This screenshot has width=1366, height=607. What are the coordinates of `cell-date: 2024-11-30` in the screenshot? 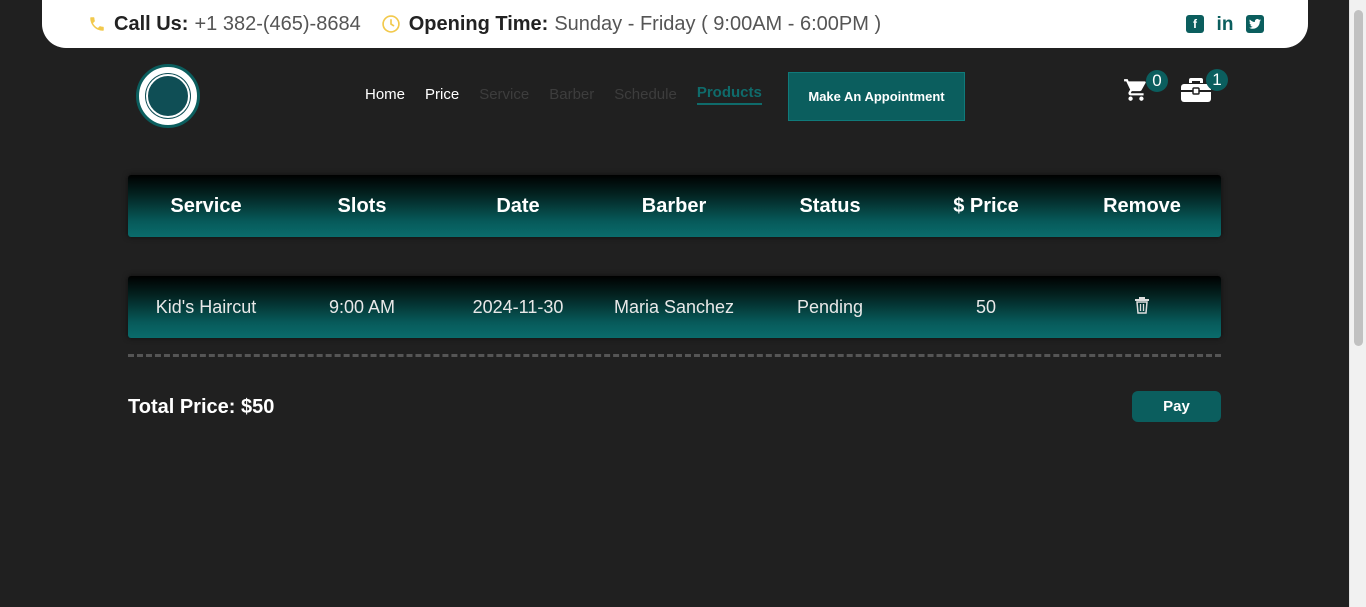 It's located at (518, 306).